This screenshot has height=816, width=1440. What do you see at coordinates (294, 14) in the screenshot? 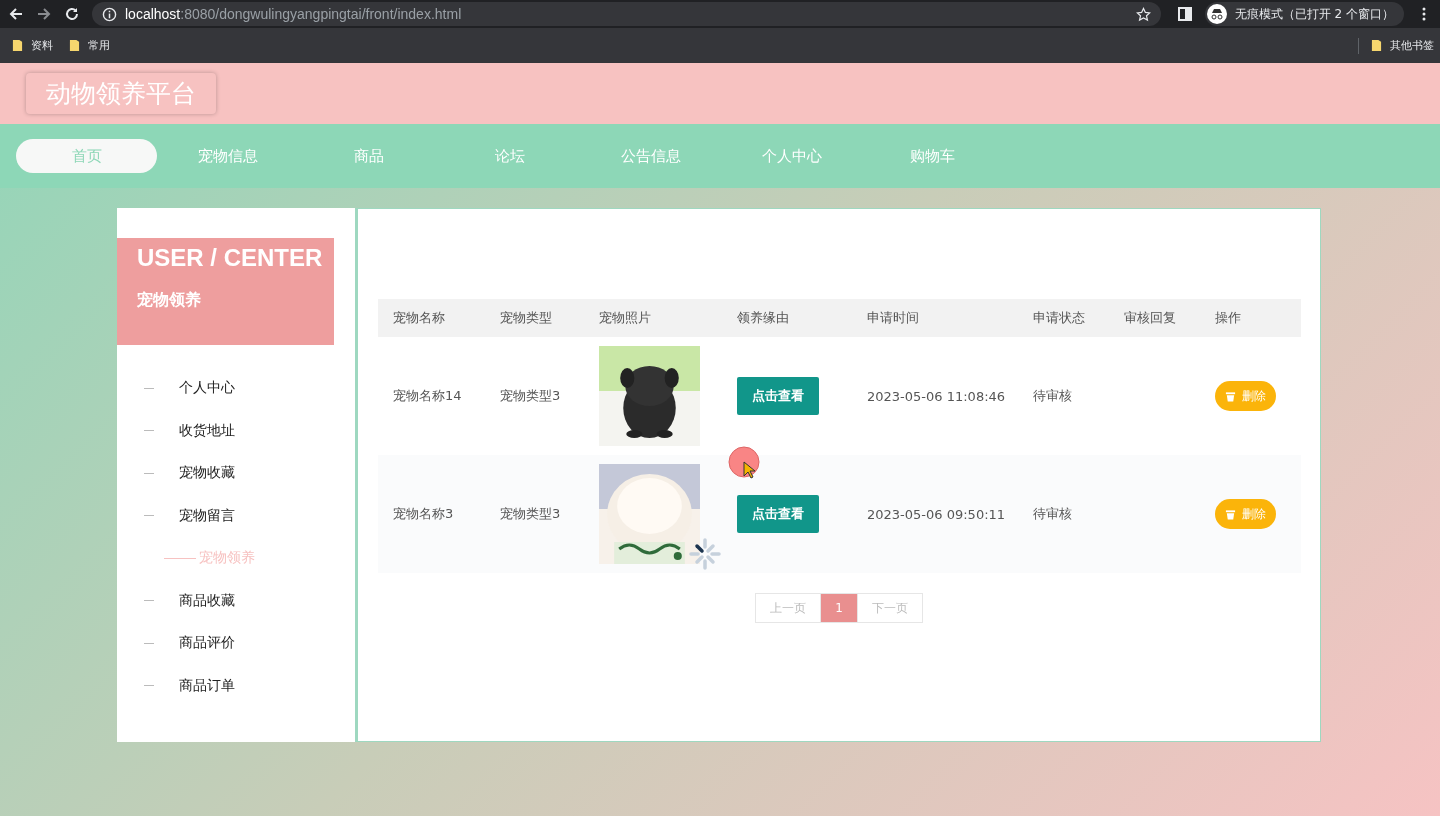
I see `url-text: localhost:8080/dongwulingyangpingtai/front/index.html` at bounding box center [294, 14].